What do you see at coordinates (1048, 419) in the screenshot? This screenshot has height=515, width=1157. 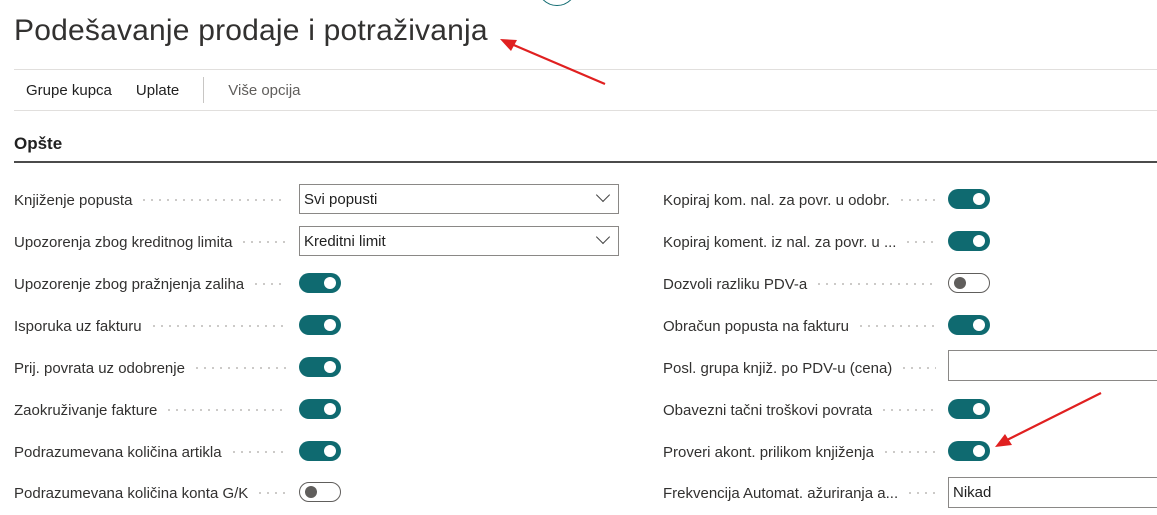 I see `annotation-arrow-prepayment` at bounding box center [1048, 419].